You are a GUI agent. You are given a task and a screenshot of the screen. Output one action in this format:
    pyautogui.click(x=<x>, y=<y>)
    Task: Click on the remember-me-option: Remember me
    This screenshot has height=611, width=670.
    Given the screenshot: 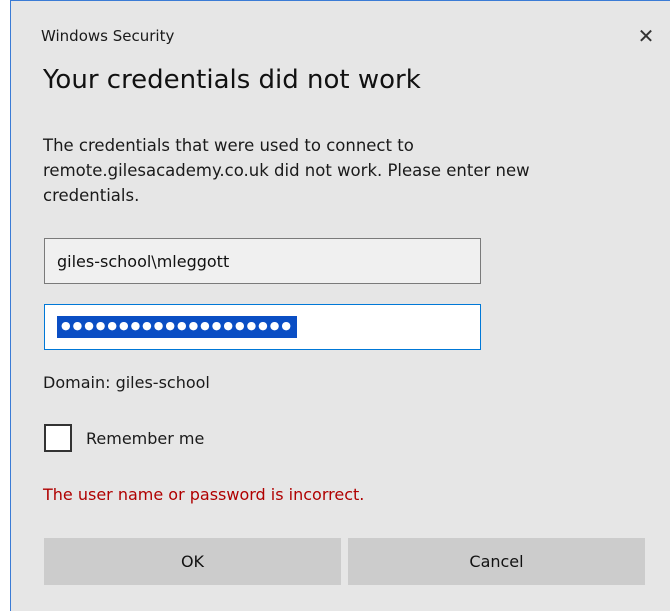 What is the action you would take?
    pyautogui.click(x=124, y=438)
    